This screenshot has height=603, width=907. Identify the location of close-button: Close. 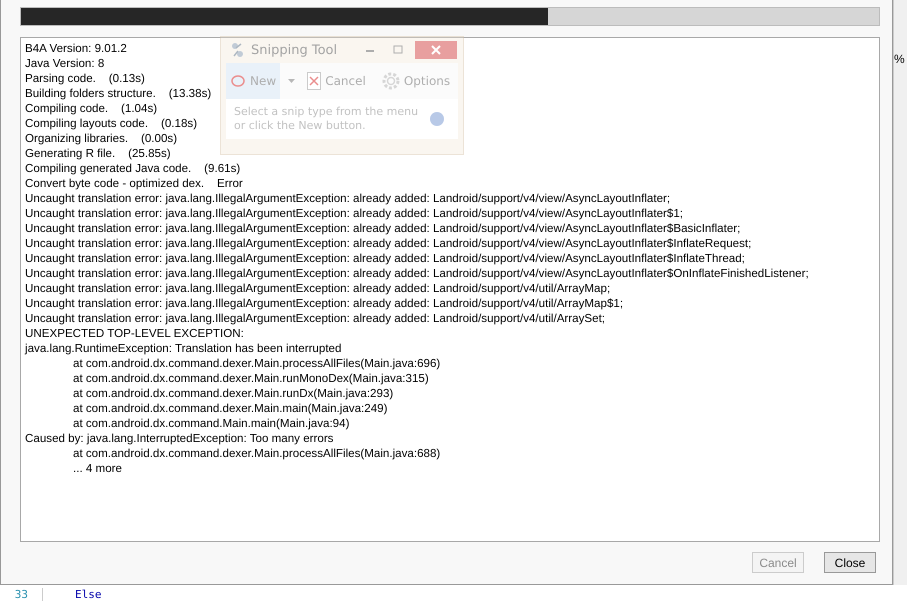
(850, 562).